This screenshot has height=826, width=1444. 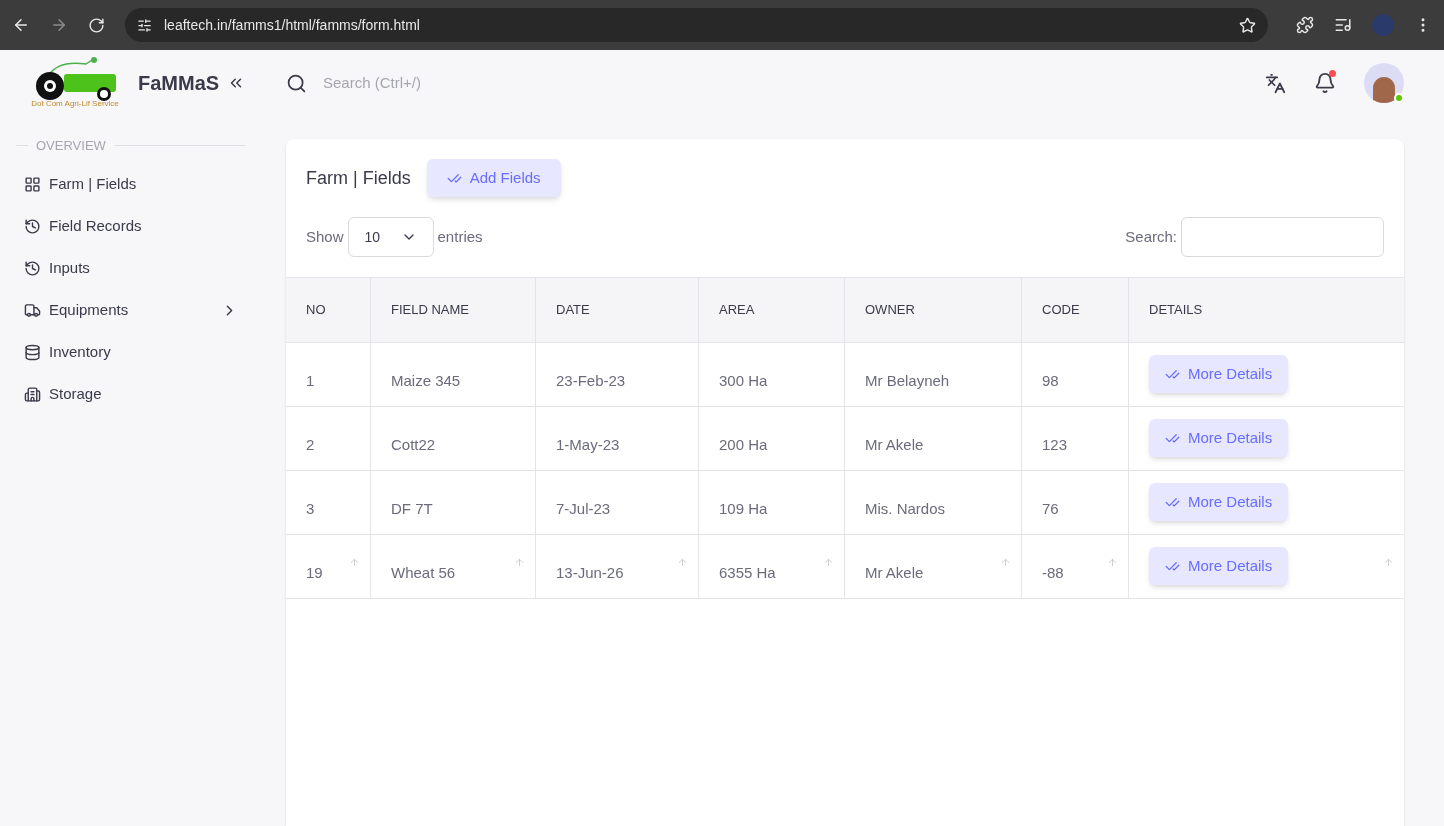 What do you see at coordinates (310, 381) in the screenshot?
I see `table-cell-text: 1` at bounding box center [310, 381].